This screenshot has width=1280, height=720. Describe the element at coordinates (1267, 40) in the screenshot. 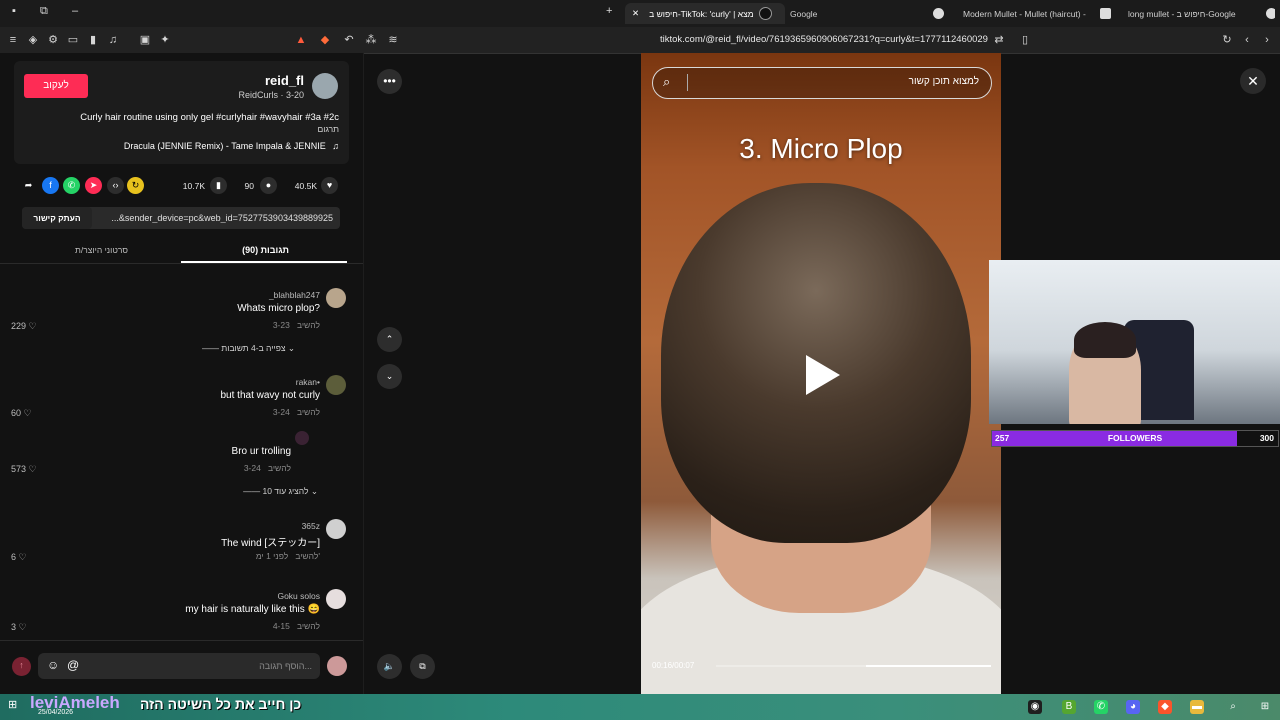

I see `forward-icon: ›` at that location.